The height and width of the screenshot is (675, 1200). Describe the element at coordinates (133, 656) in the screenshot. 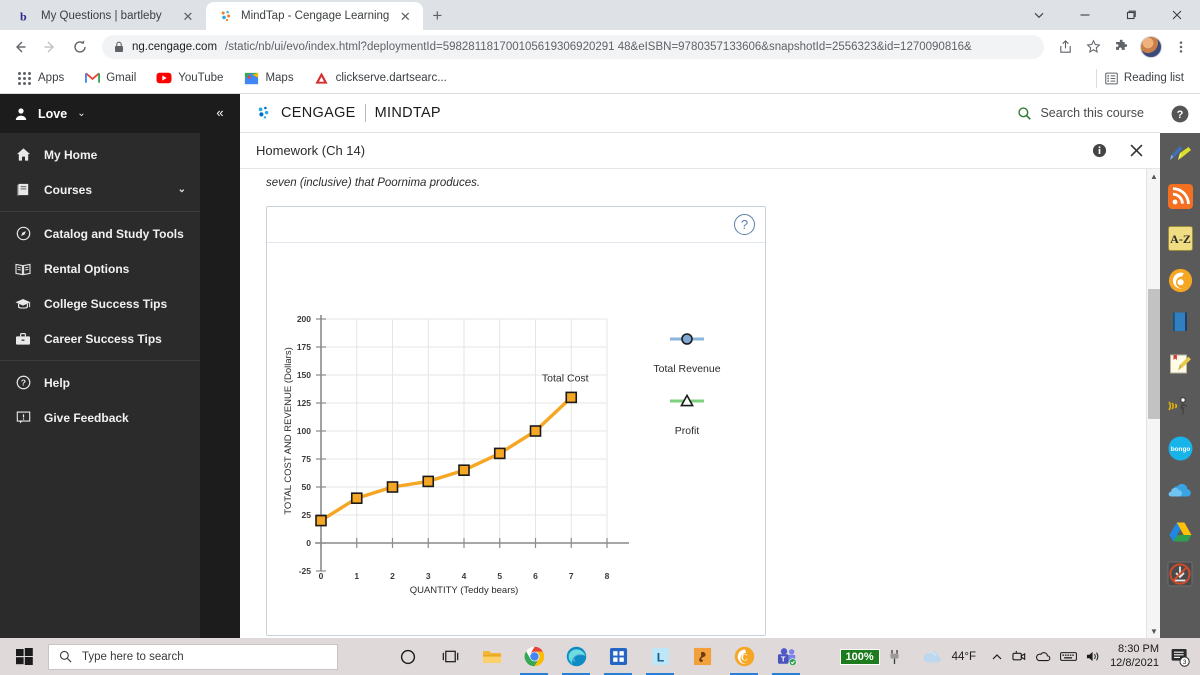

I see `search-placeholder: Type here to search` at that location.